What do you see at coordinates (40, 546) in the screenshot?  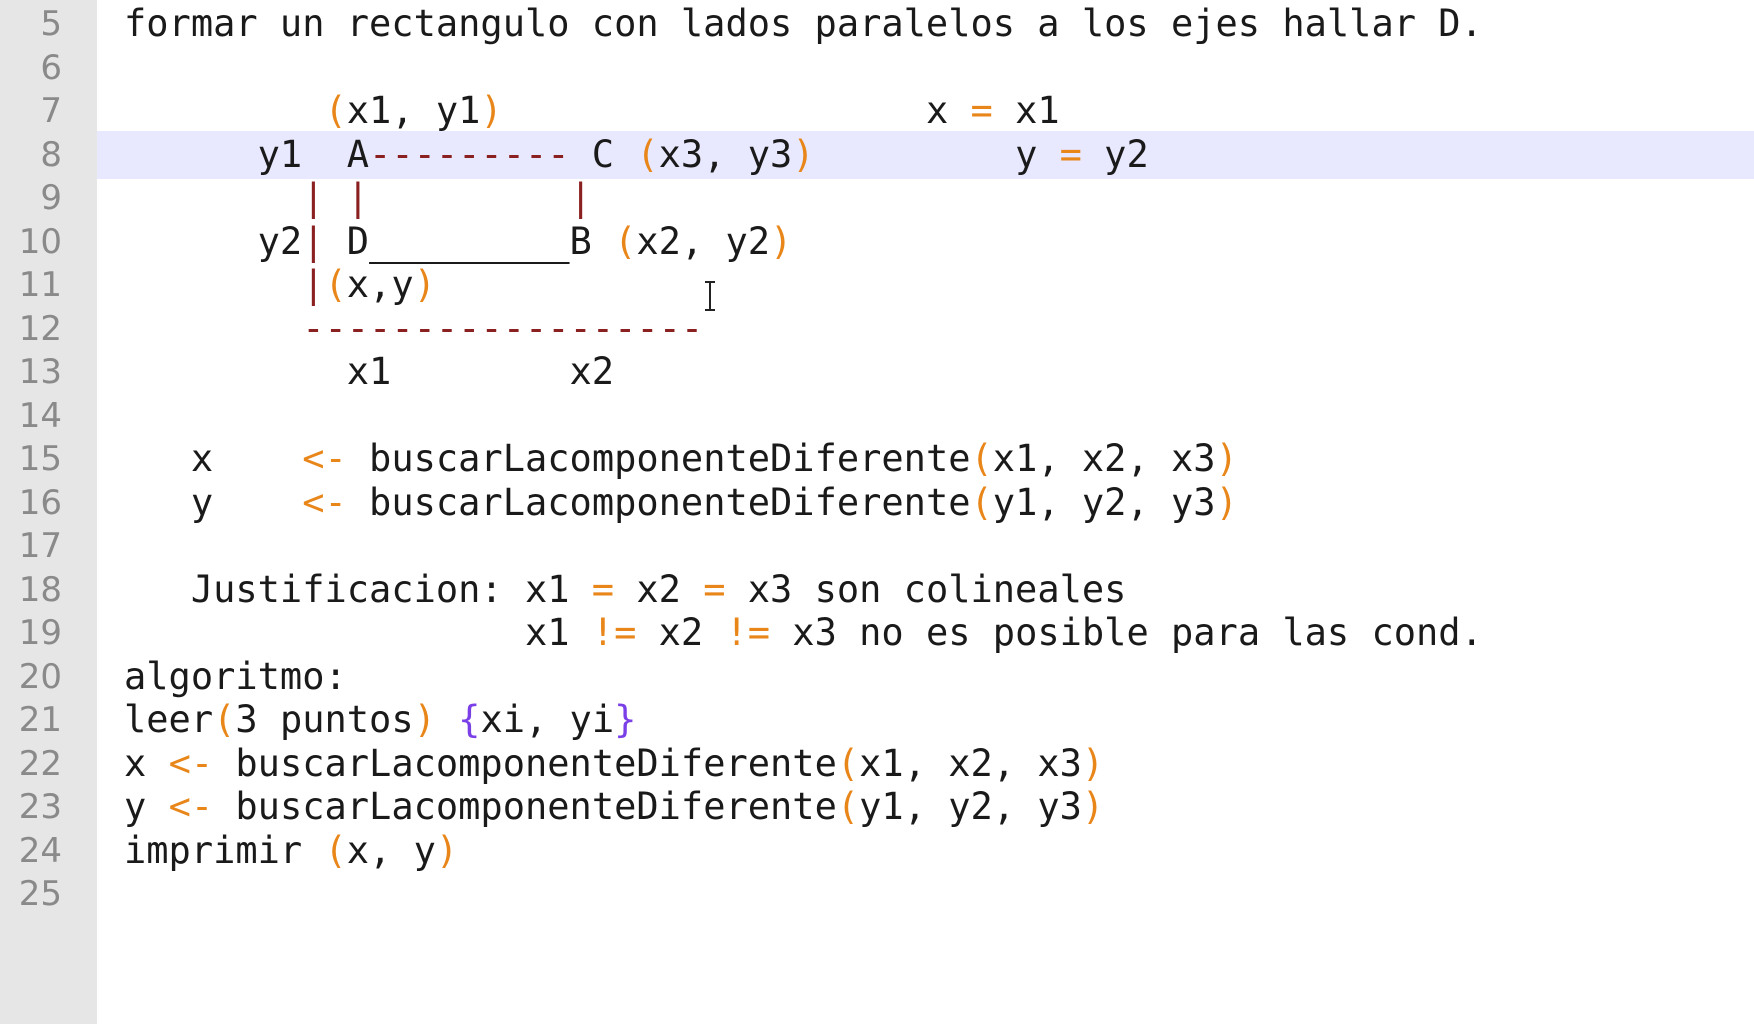 I see `line-number: 17` at bounding box center [40, 546].